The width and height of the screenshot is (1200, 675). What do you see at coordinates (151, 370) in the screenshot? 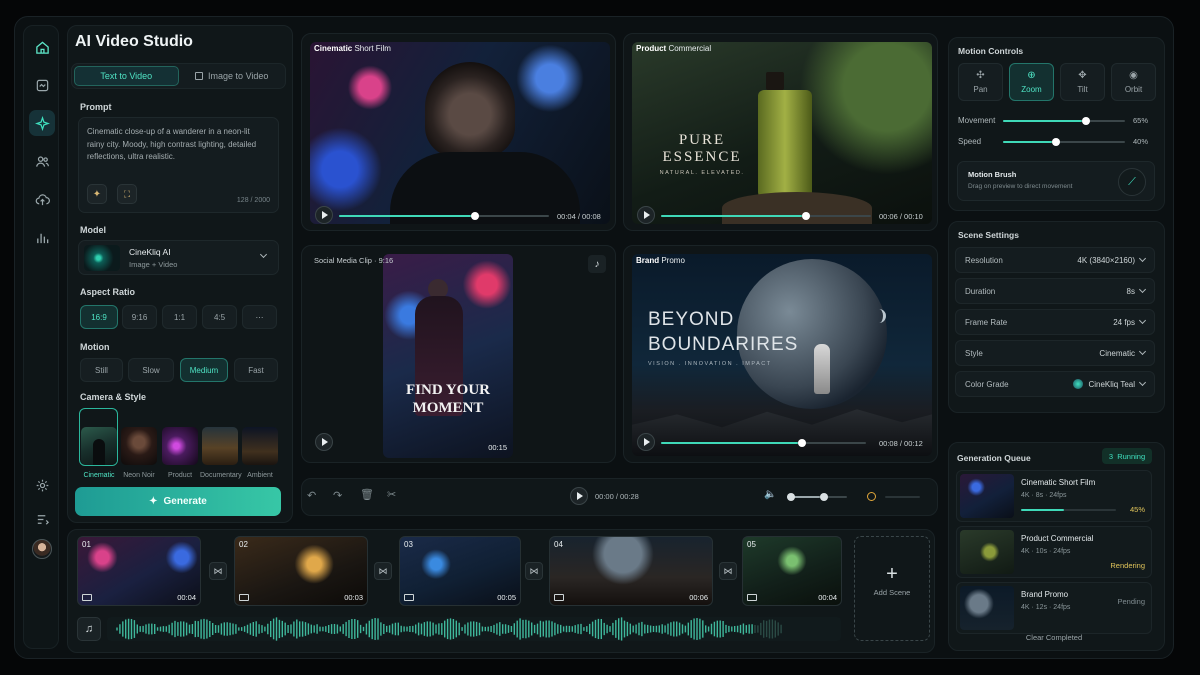
I see `motion-slow: Slow` at bounding box center [151, 370].